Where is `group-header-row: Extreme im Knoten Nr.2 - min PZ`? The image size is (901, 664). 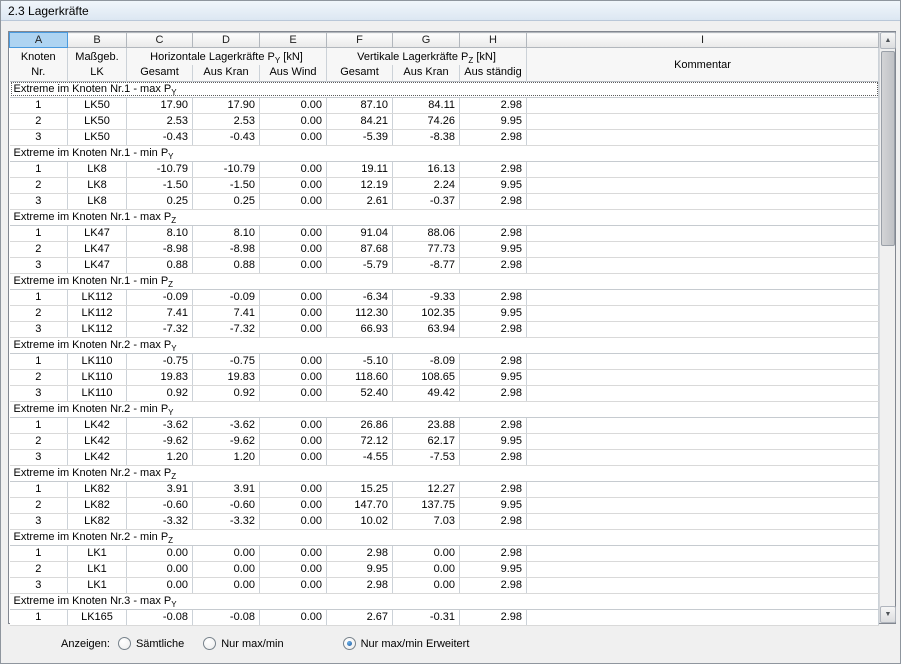 group-header-row: Extreme im Knoten Nr.2 - min PZ is located at coordinates (444, 537).